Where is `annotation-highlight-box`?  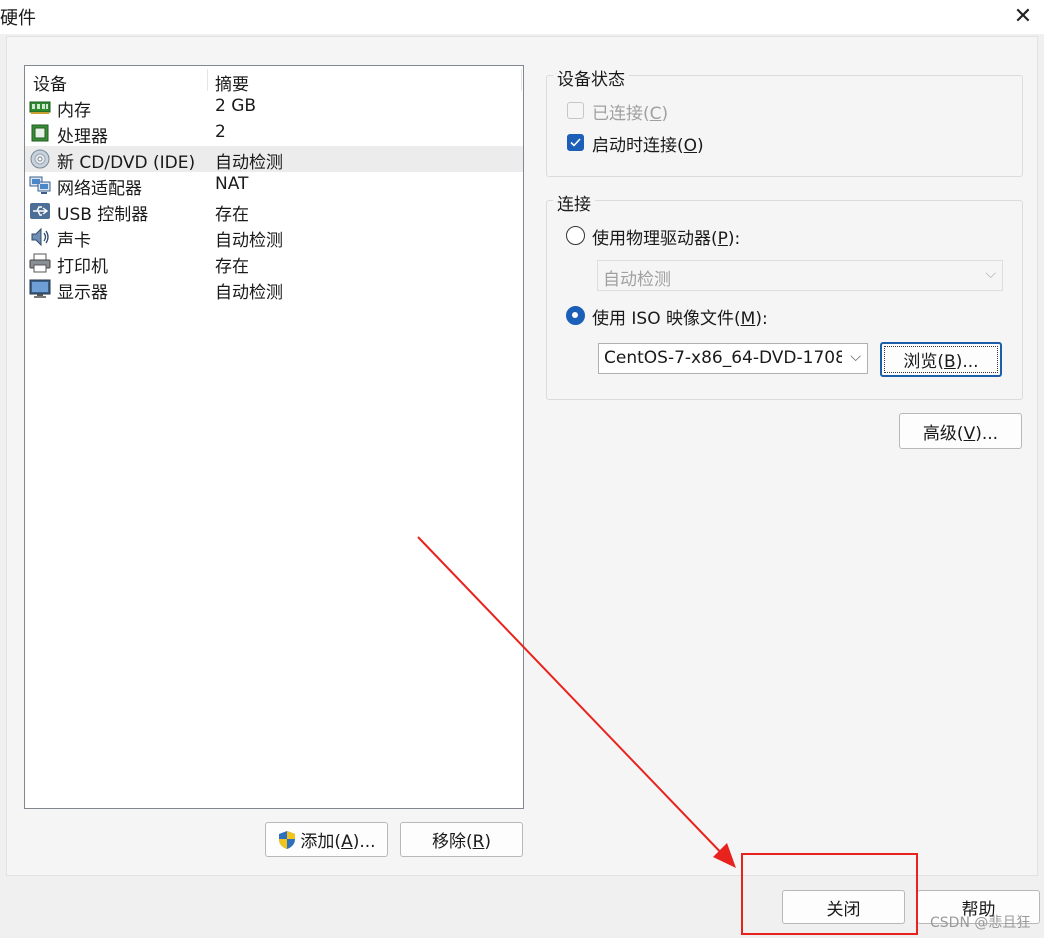 annotation-highlight-box is located at coordinates (829, 894).